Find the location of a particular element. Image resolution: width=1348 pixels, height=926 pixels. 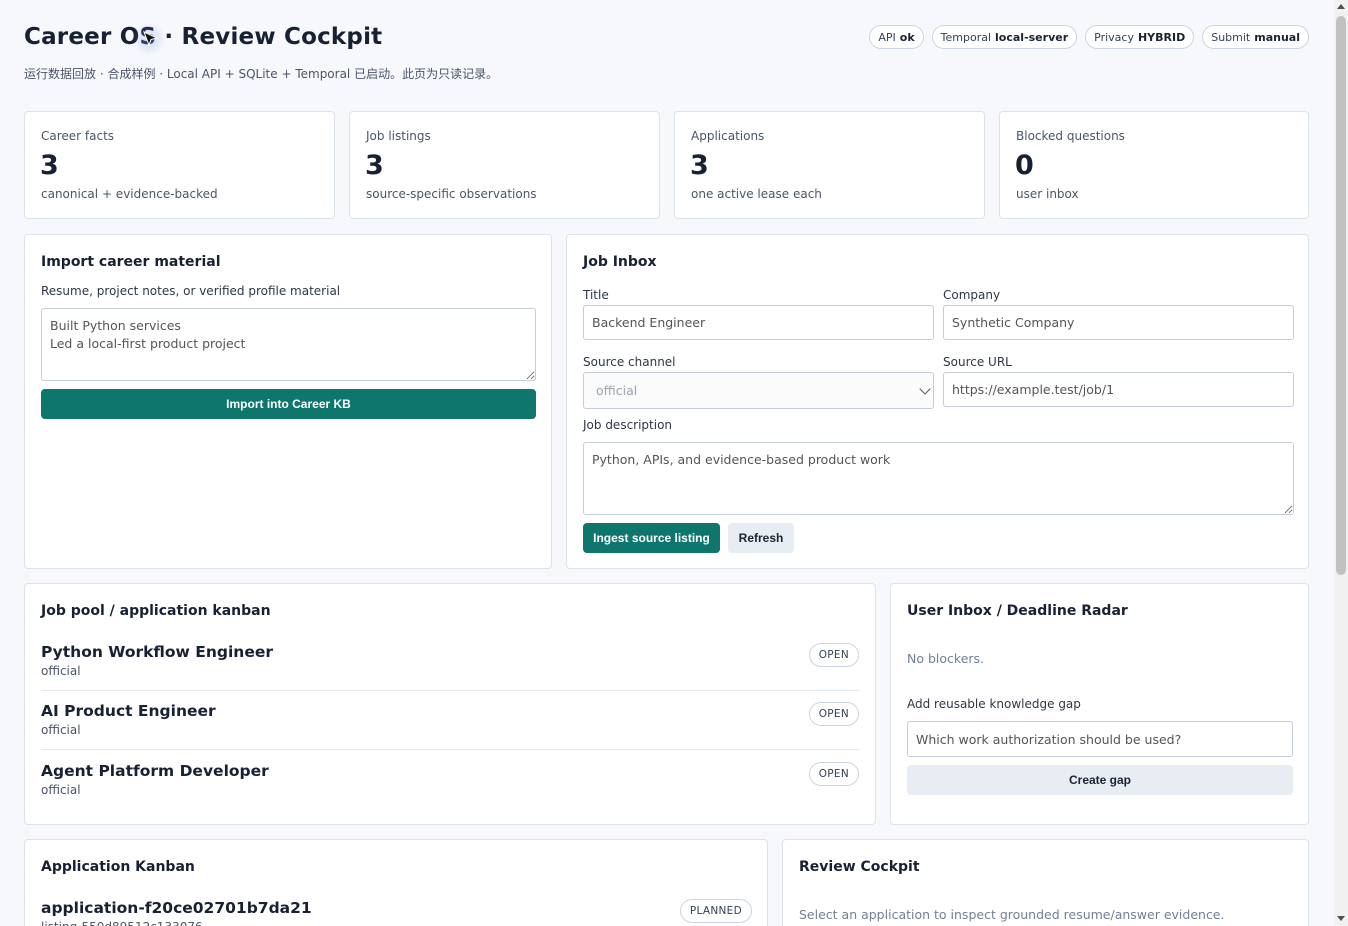

channel-label: Source channel is located at coordinates (629, 362).